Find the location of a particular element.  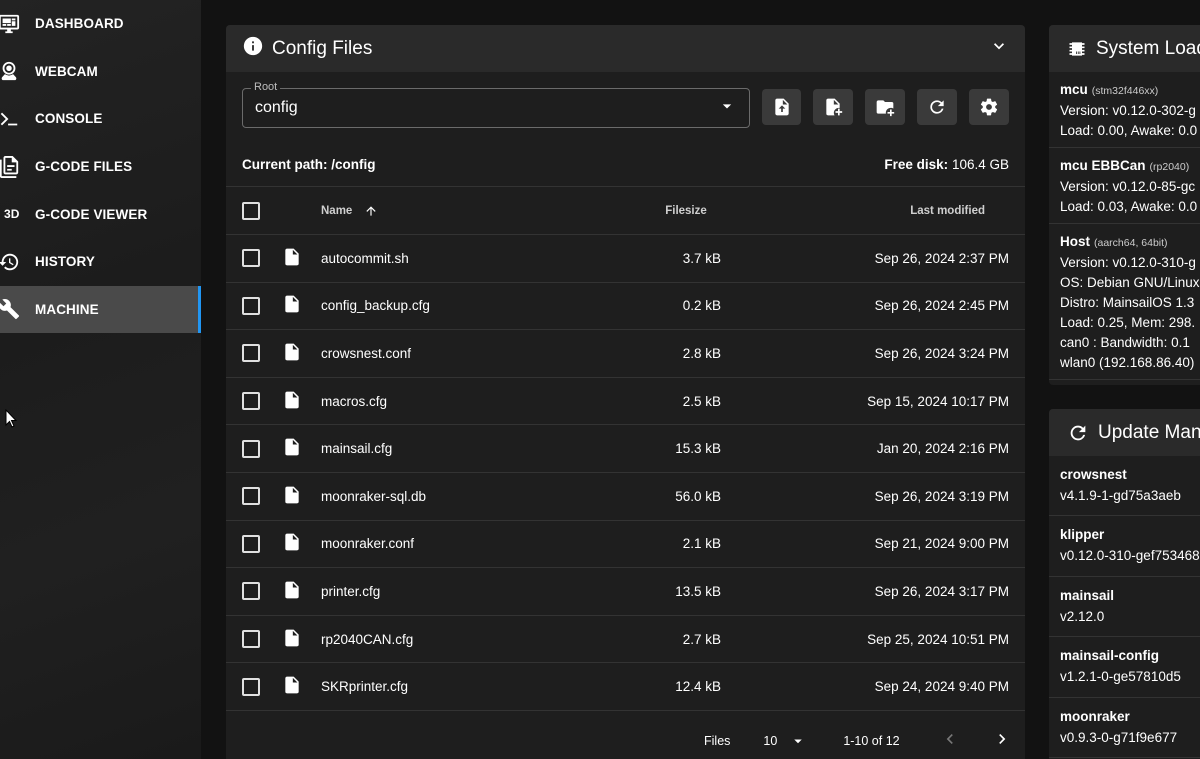

history-icon is located at coordinates (17, 262).